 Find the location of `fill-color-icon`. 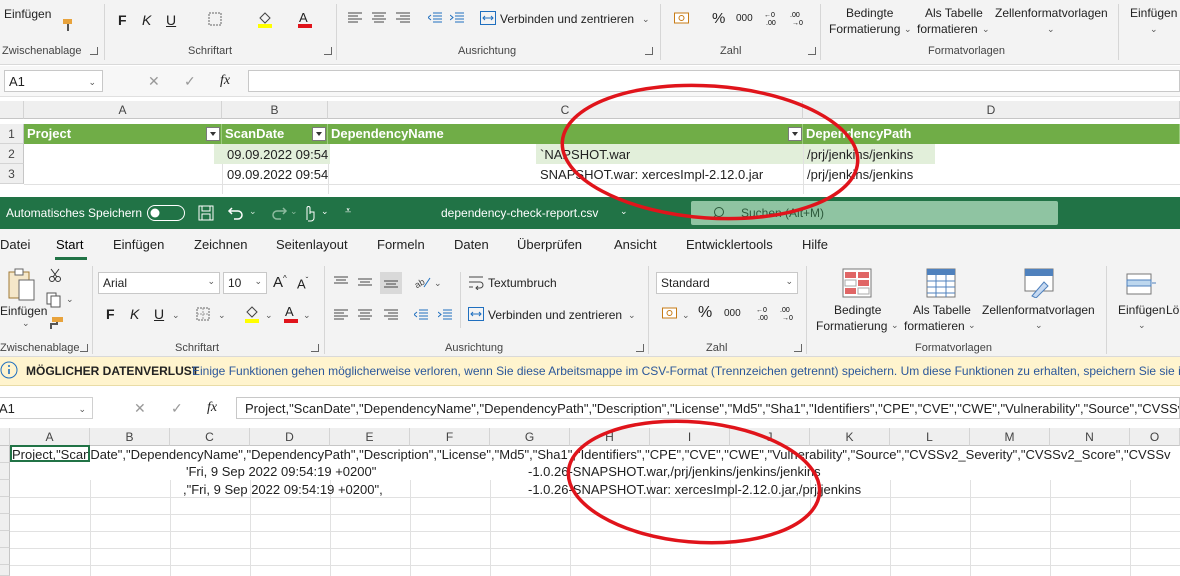

fill-color-icon is located at coordinates (252, 314).